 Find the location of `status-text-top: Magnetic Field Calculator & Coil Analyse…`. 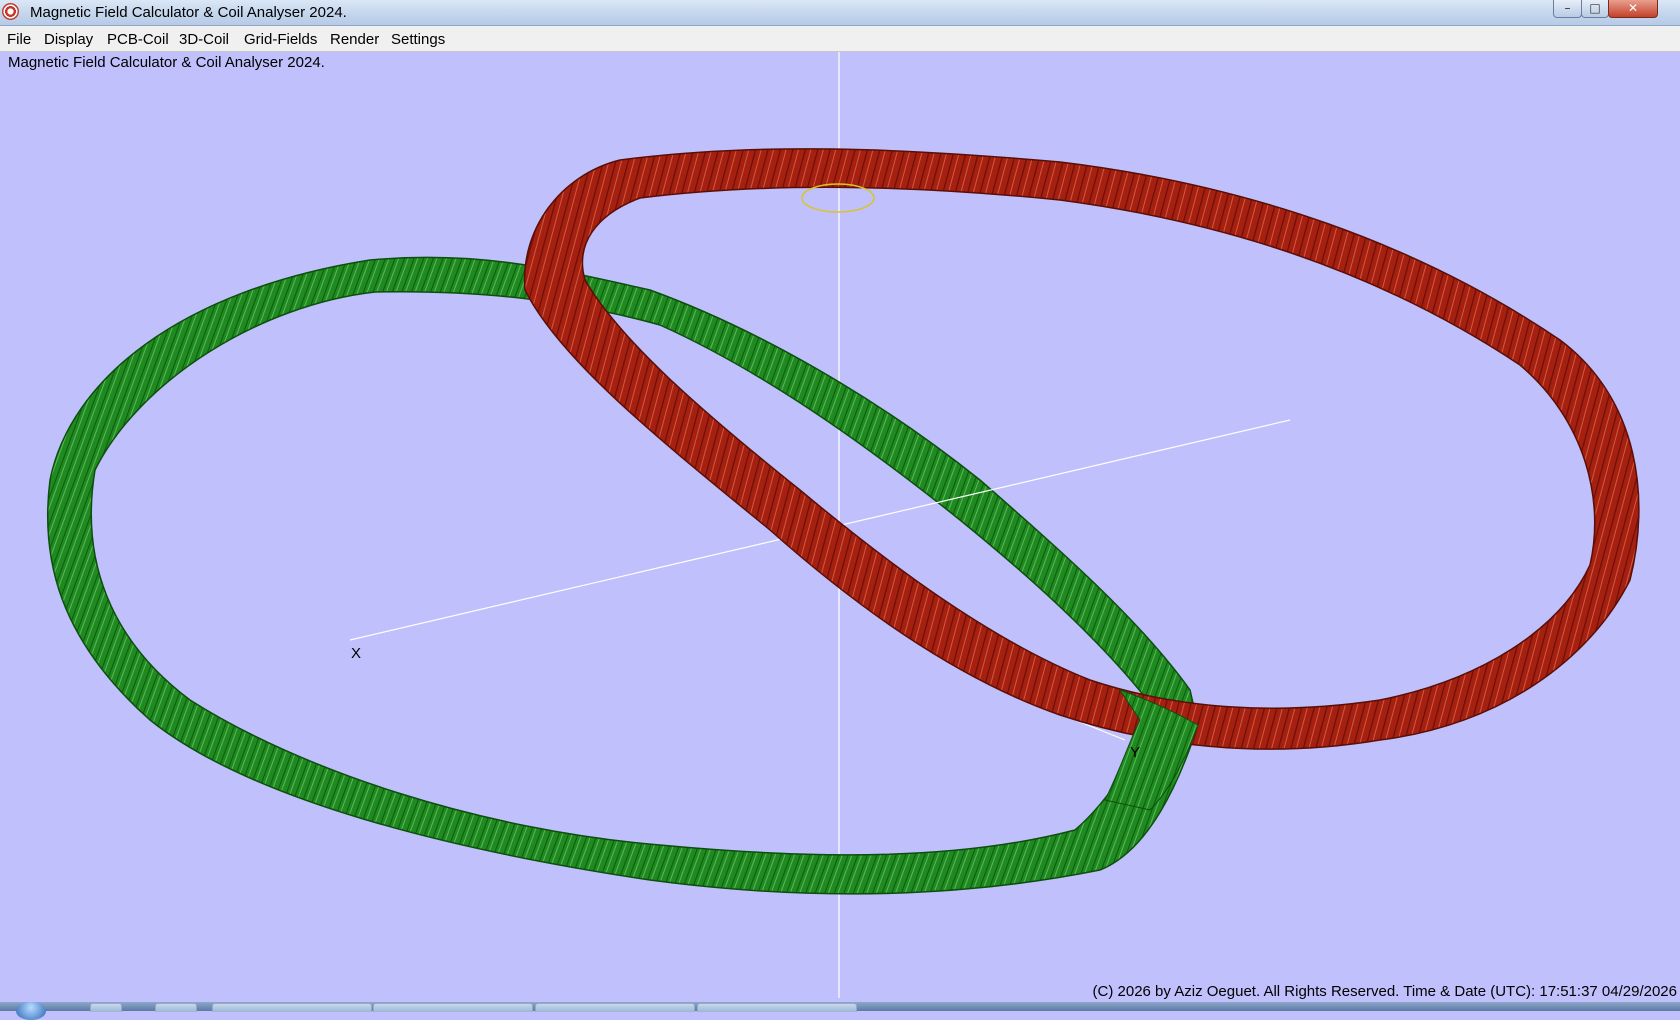

status-text-top: Magnetic Field Calculator & Coil Analyse… is located at coordinates (166, 62).